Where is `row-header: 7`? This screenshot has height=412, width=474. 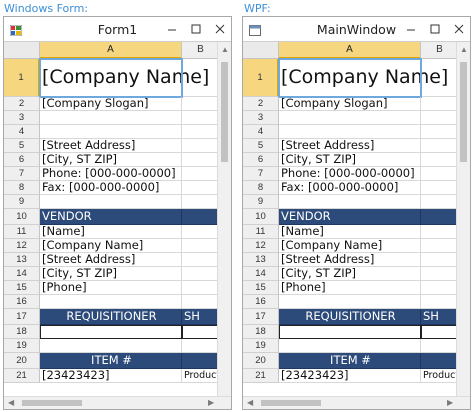 row-header: 7 is located at coordinates (22, 174).